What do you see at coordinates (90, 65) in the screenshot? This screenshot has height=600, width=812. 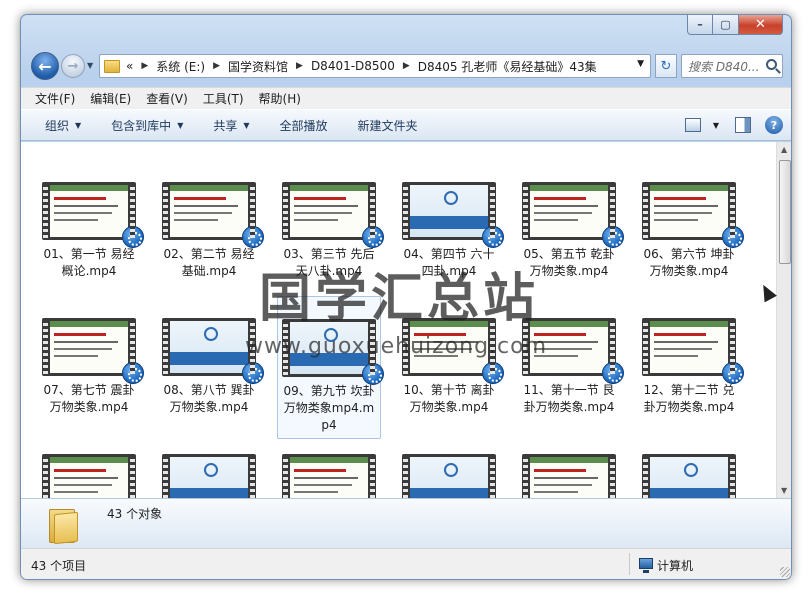 I see `recent-pages-button: ▼` at bounding box center [90, 65].